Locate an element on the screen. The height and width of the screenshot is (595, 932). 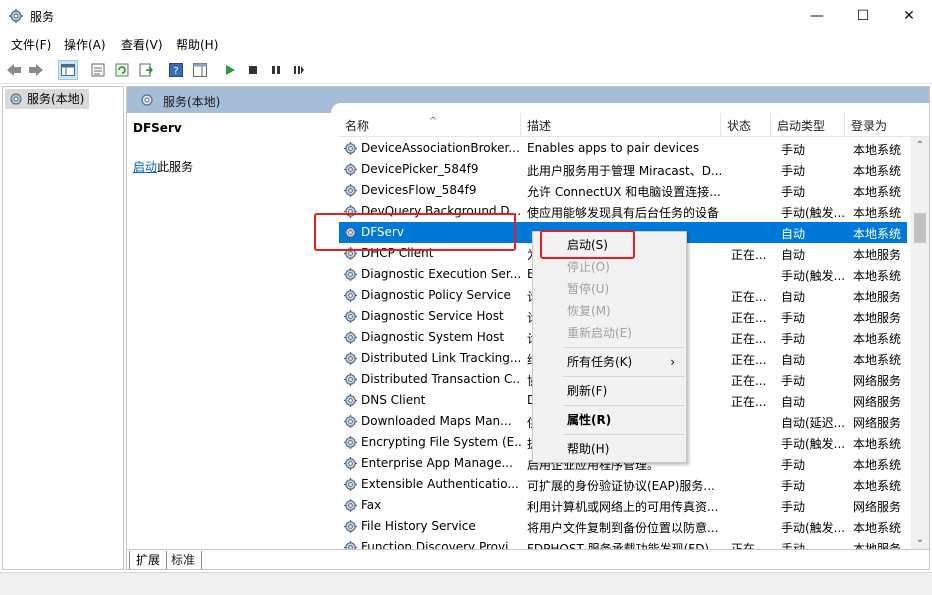
pause-service-icon is located at coordinates (276, 70).